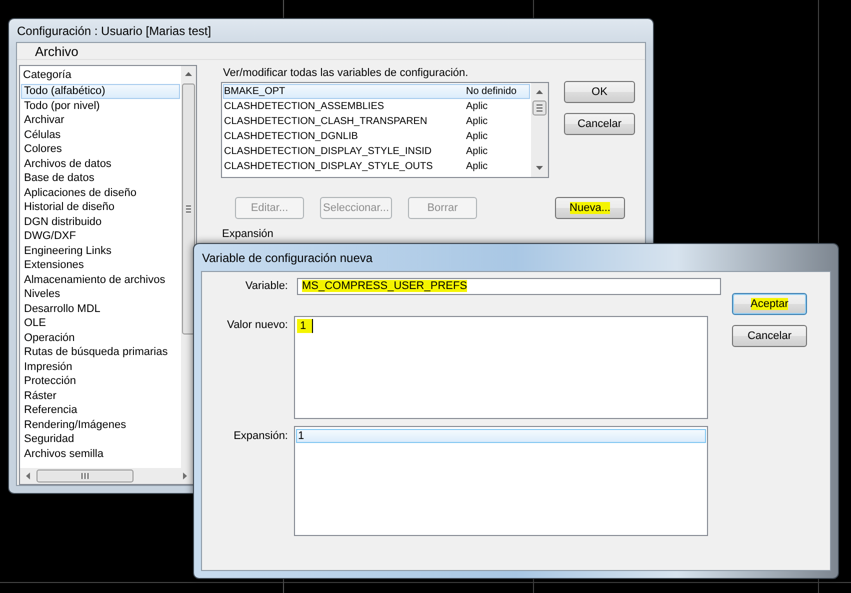 The height and width of the screenshot is (593, 851). What do you see at coordinates (509, 286) in the screenshot?
I see `input-field: MS_COMPRESS_USER_PREFS` at bounding box center [509, 286].